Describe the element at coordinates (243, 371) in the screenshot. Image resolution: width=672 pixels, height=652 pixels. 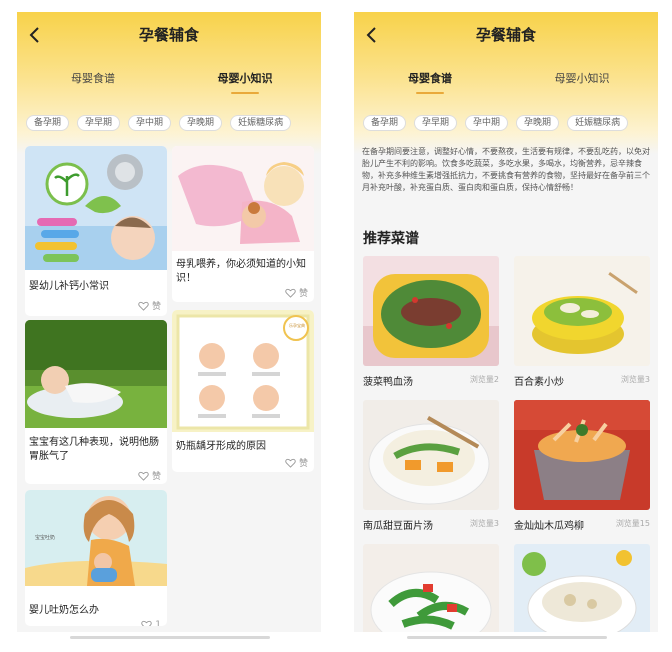
I see `article-image-baby-teeth: 乐孕宝典` at that location.